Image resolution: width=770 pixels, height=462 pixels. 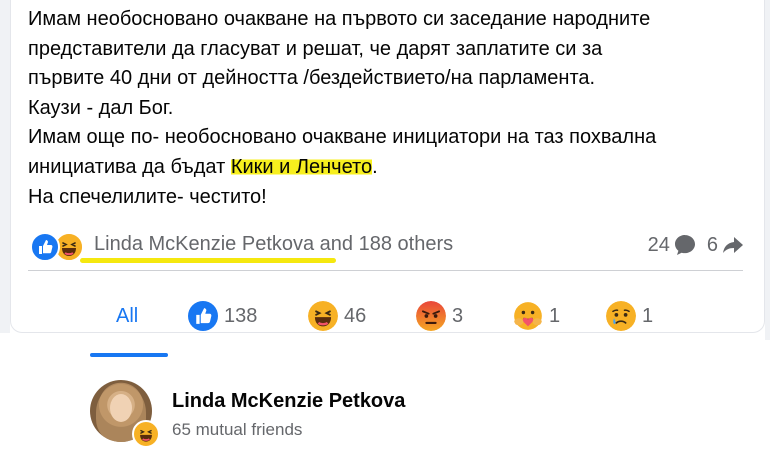 I want to click on tab-angry: 3, so click(x=439, y=316).